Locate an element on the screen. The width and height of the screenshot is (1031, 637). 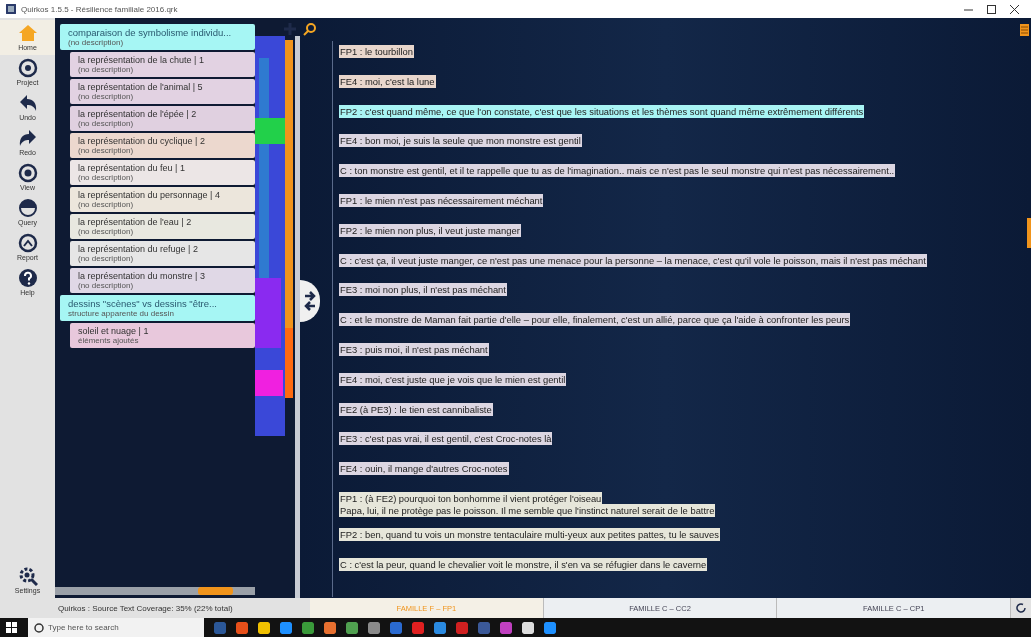
code-card: soleil et nuage | 1 éléments ajoutés is located at coordinates (162, 335).